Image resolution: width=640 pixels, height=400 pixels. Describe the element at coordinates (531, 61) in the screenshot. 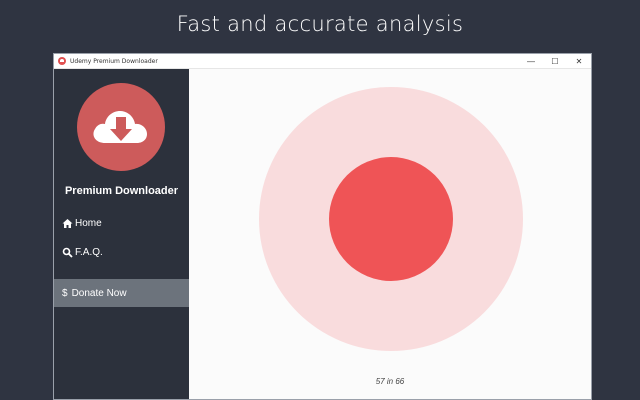

I see `minimize-button: —` at that location.